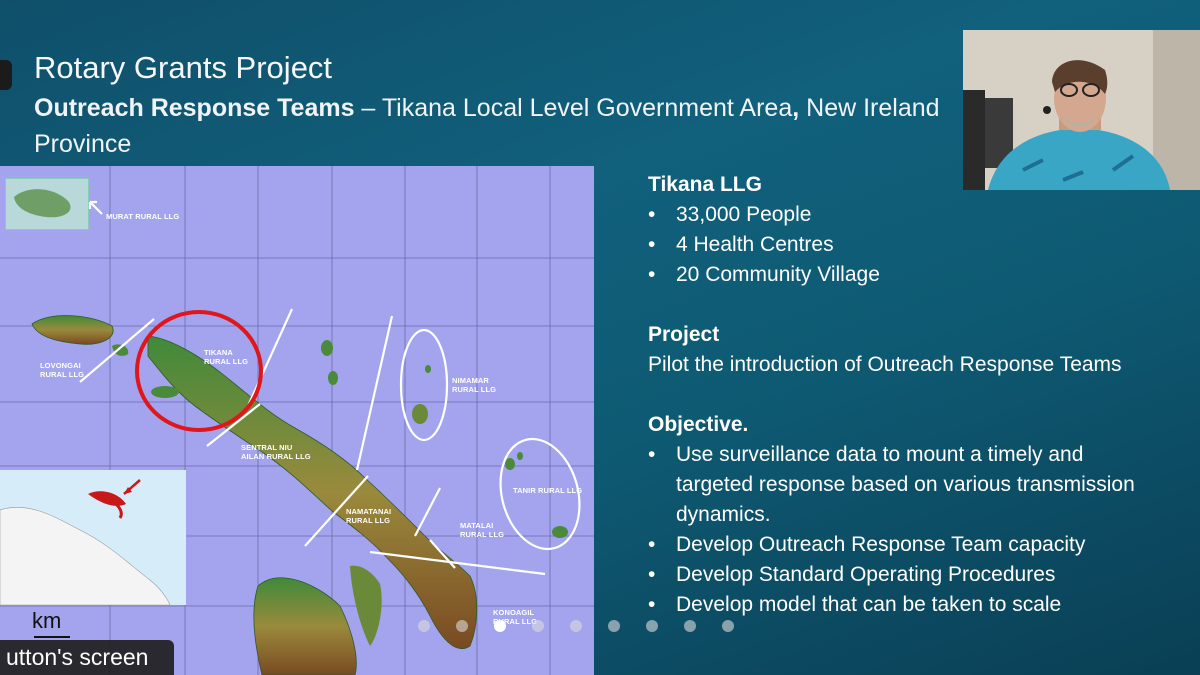  Describe the element at coordinates (500, 626) in the screenshot. I see `page-dot-active` at that location.